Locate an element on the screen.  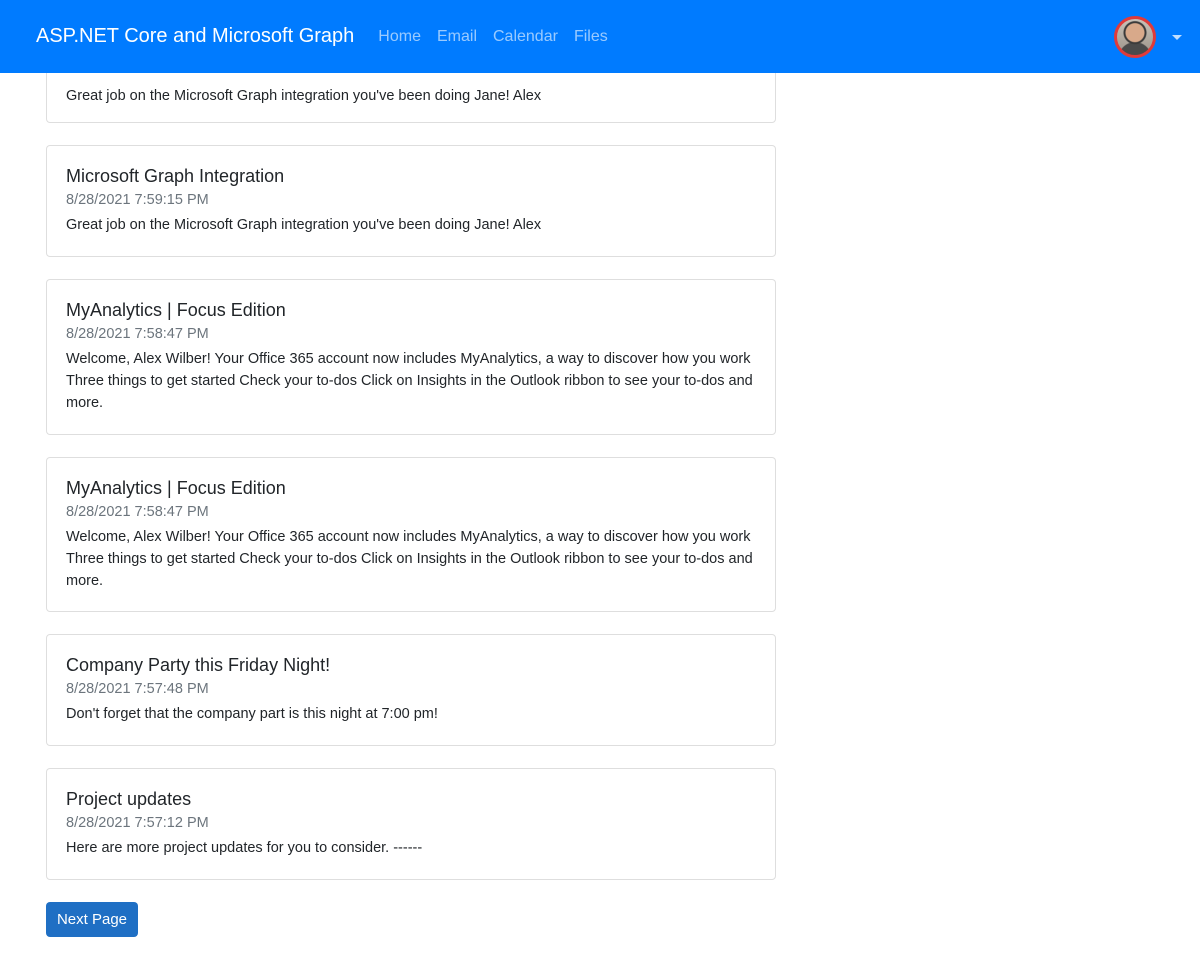
nav-link-home: Home is located at coordinates (399, 37).